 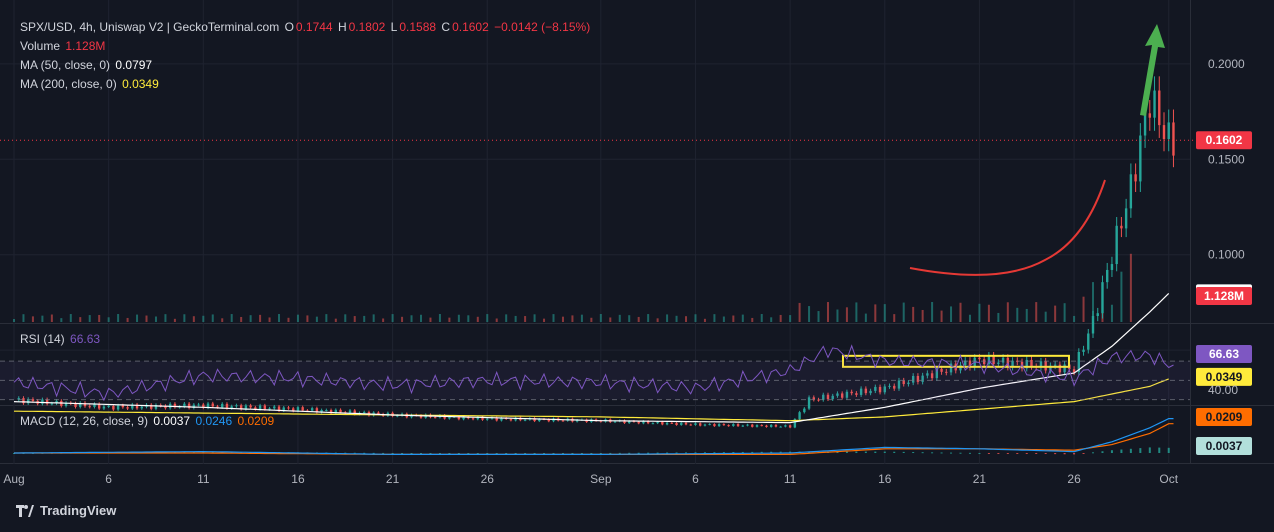 What do you see at coordinates (1226, 255) in the screenshot?
I see `y-tick-label: 0.1000` at bounding box center [1226, 255].